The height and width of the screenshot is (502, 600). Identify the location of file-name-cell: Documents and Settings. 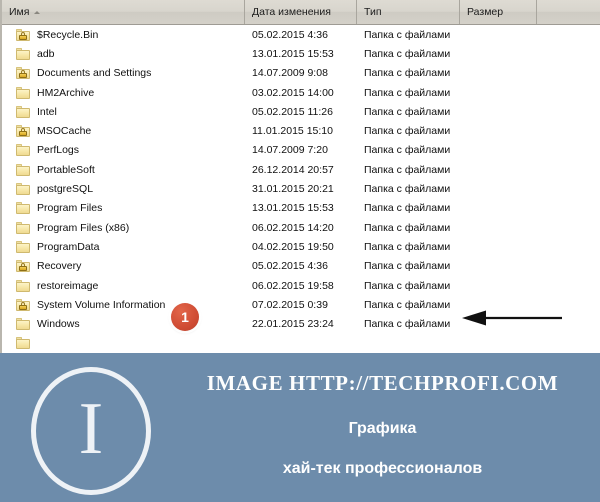
(123, 73).